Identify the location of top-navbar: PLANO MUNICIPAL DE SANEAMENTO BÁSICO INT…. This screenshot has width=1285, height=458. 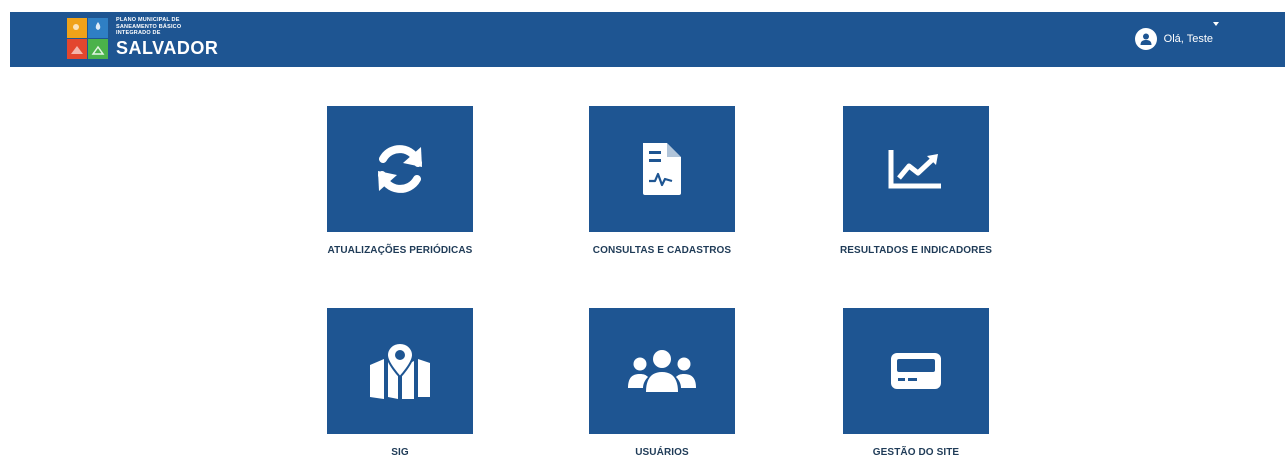
(647, 39).